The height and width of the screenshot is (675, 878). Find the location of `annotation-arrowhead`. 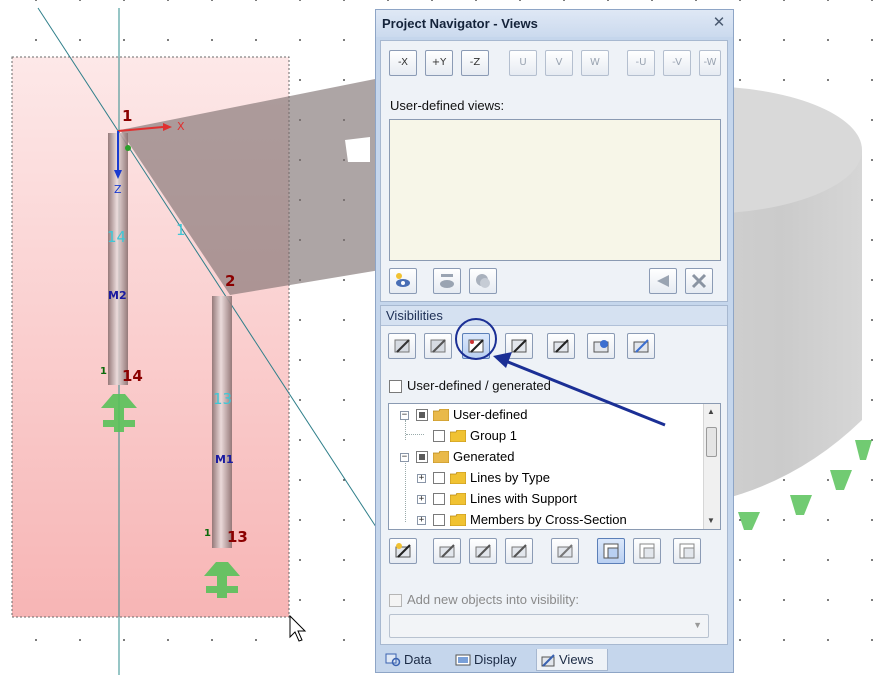

annotation-arrowhead is located at coordinates (502, 360).